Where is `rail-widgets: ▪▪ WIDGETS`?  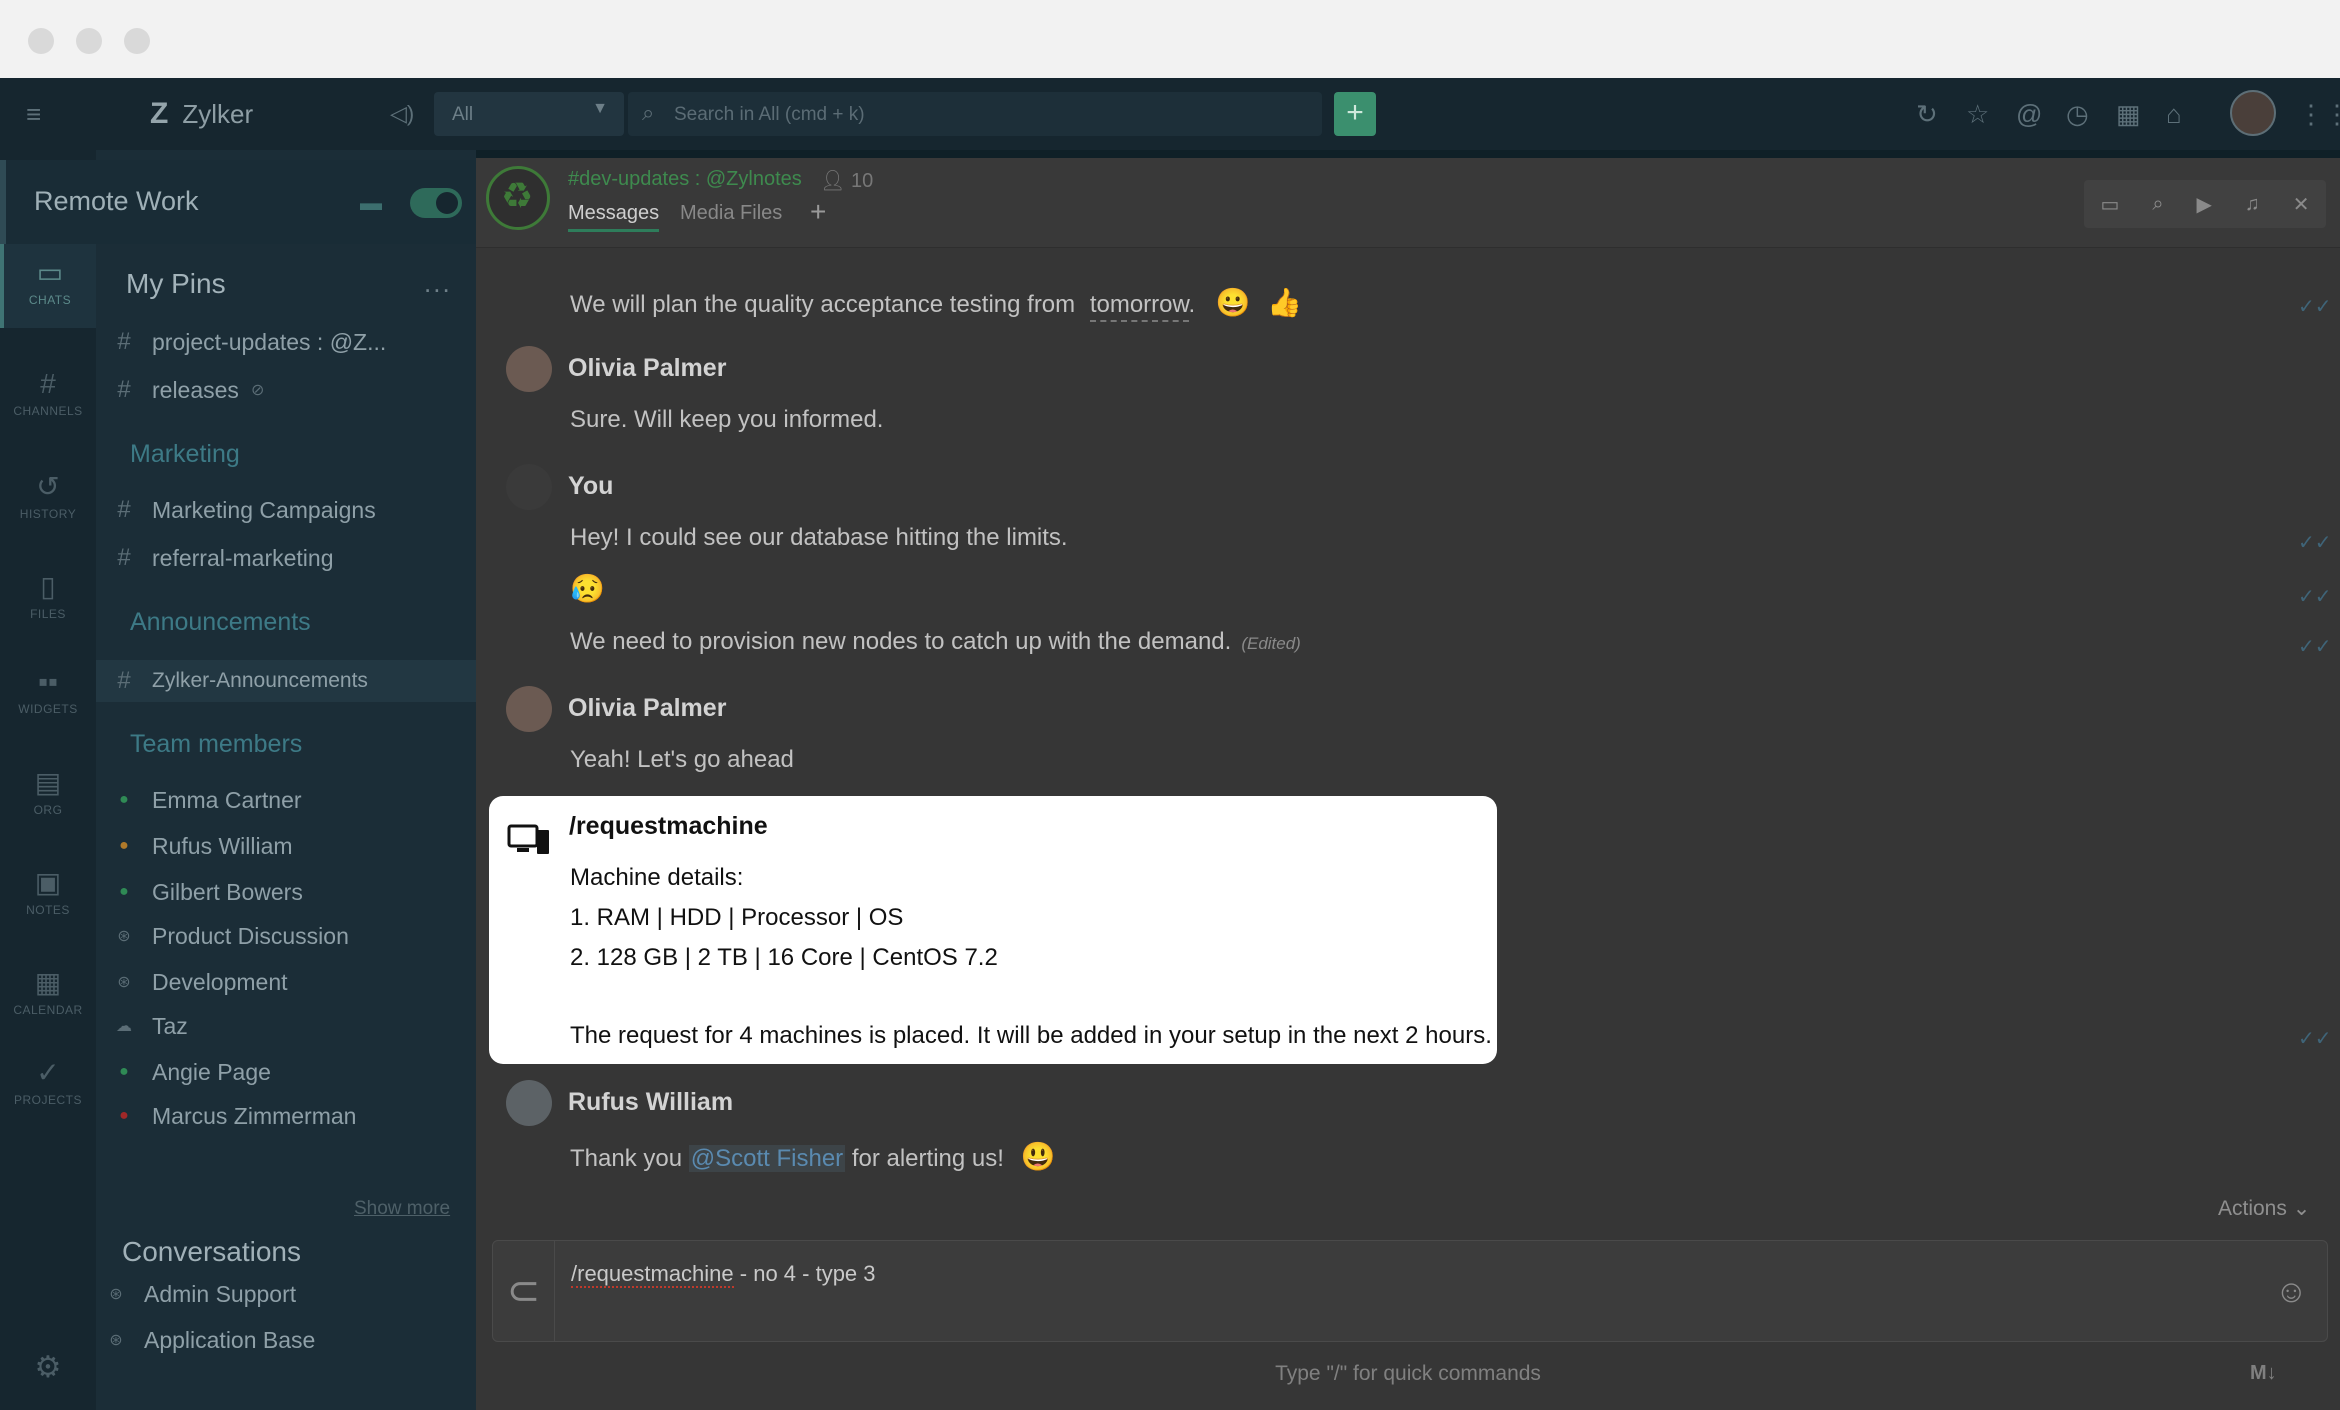 rail-widgets: ▪▪ WIDGETS is located at coordinates (48, 691).